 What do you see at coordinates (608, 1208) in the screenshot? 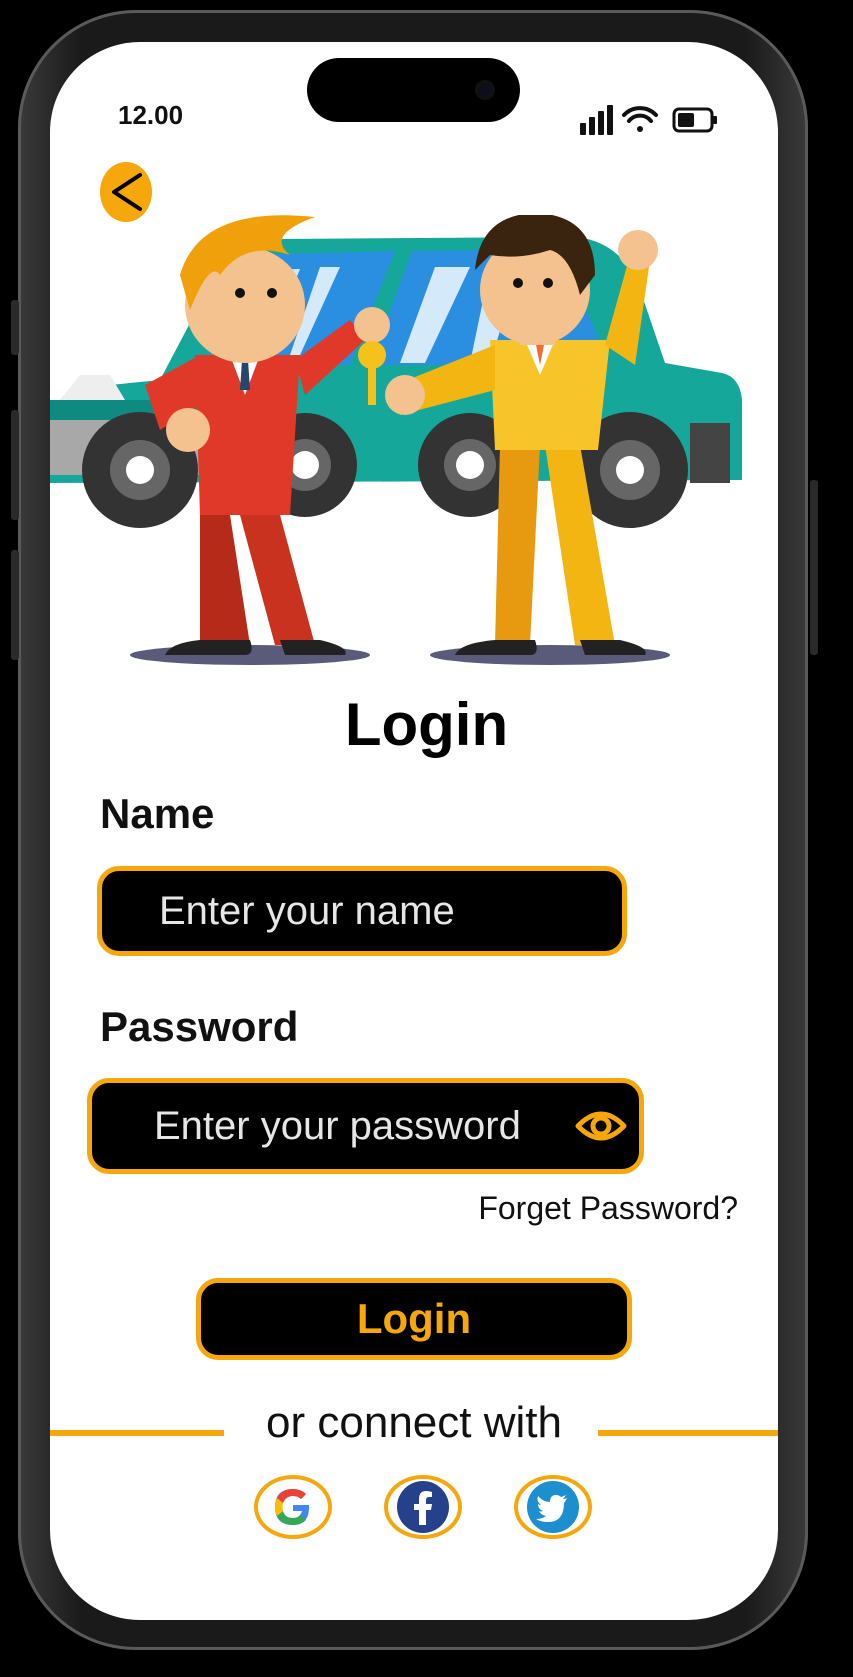
I see `forget-password-link: Forget Password?` at bounding box center [608, 1208].